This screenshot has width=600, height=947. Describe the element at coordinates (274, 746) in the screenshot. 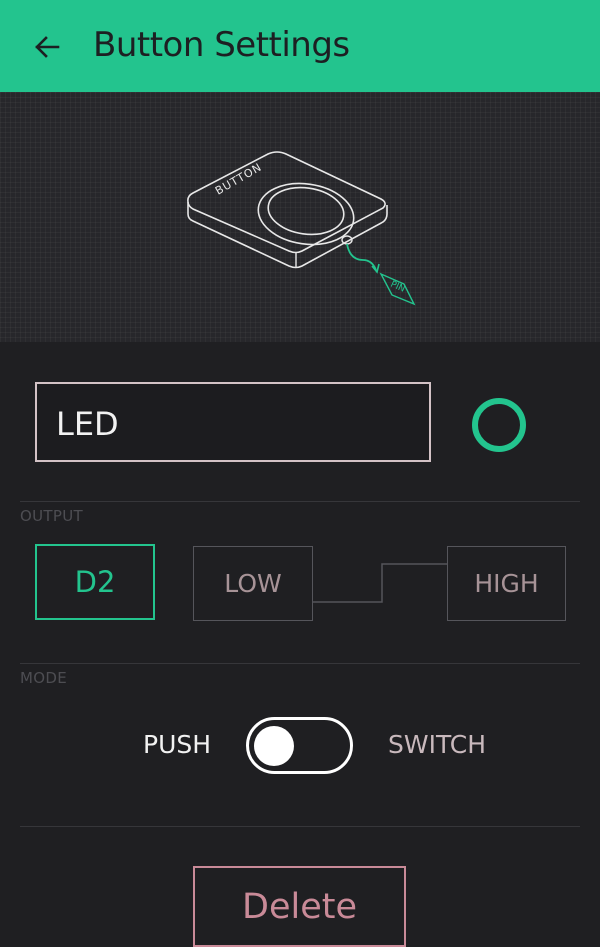

I see `toggle-knob` at that location.